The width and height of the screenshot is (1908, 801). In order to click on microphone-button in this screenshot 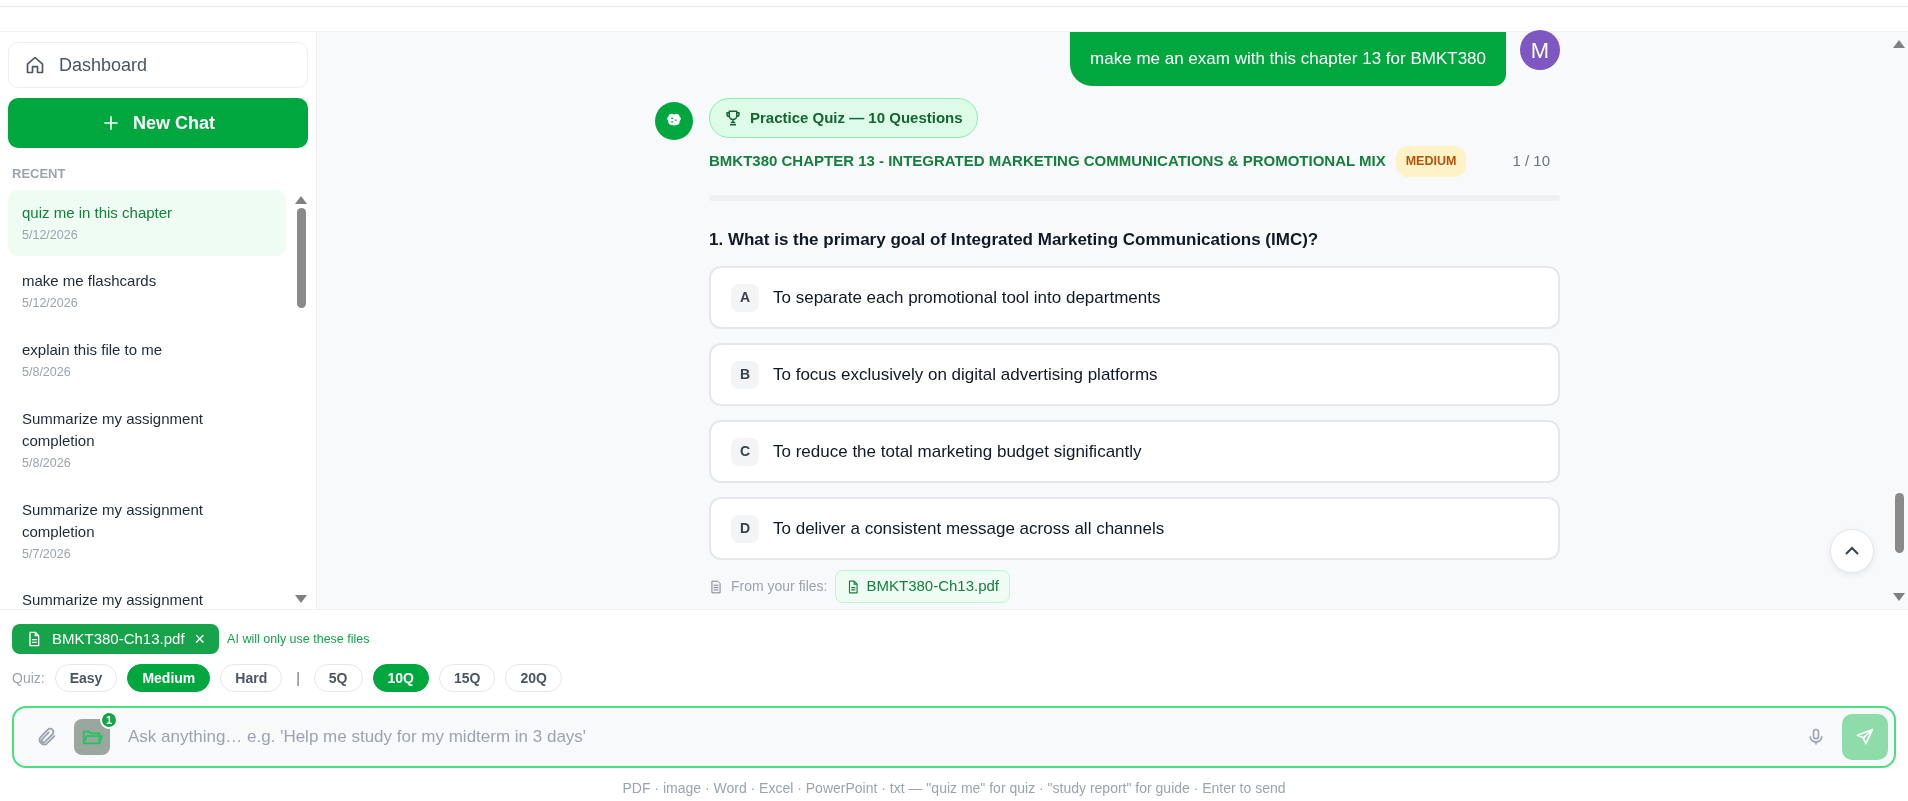, I will do `click(1816, 737)`.